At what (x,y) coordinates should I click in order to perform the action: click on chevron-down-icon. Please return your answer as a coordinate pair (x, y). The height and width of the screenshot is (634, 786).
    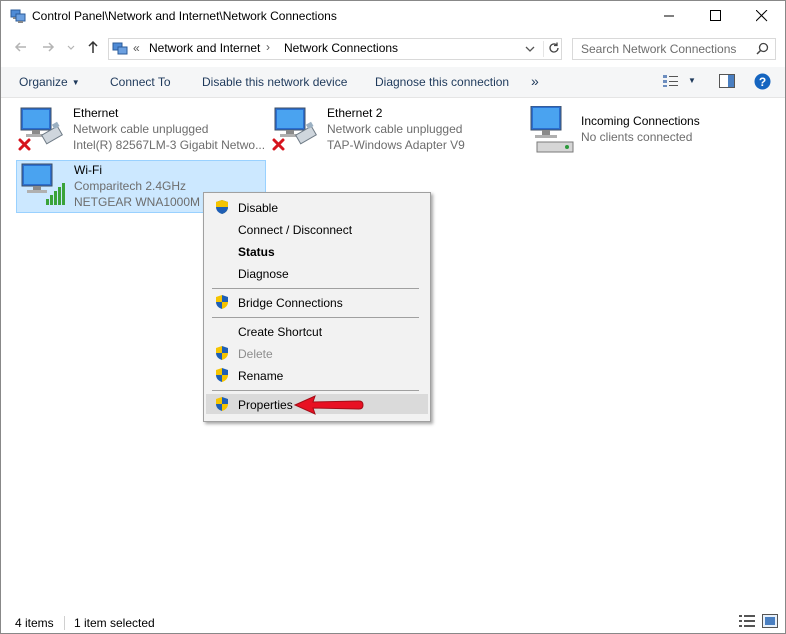
    Looking at the image, I should click on (531, 50).